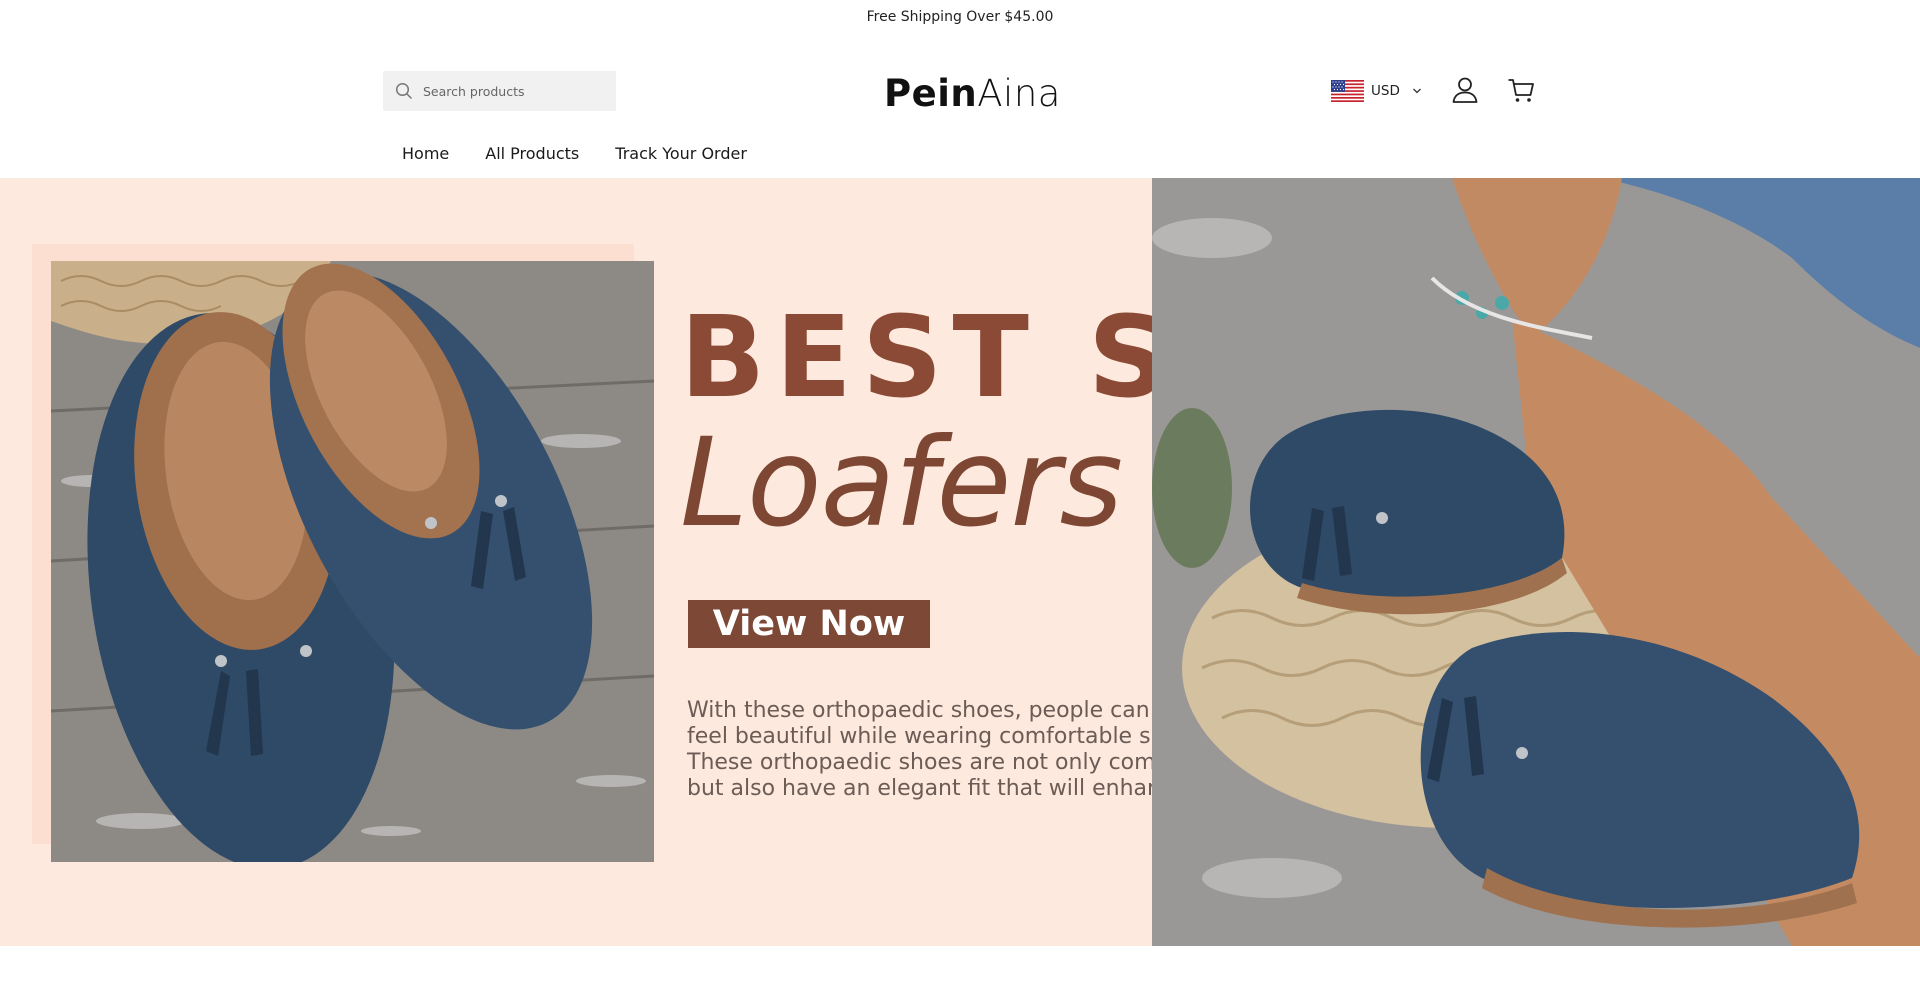  I want to click on account-button, so click(1465, 90).